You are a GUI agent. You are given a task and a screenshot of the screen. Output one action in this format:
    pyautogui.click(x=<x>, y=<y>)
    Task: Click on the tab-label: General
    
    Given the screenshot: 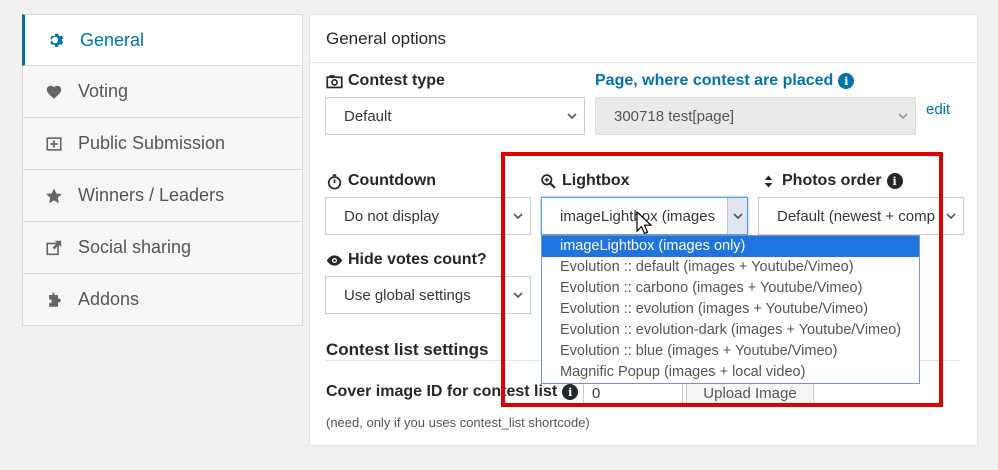 What is the action you would take?
    pyautogui.click(x=112, y=39)
    